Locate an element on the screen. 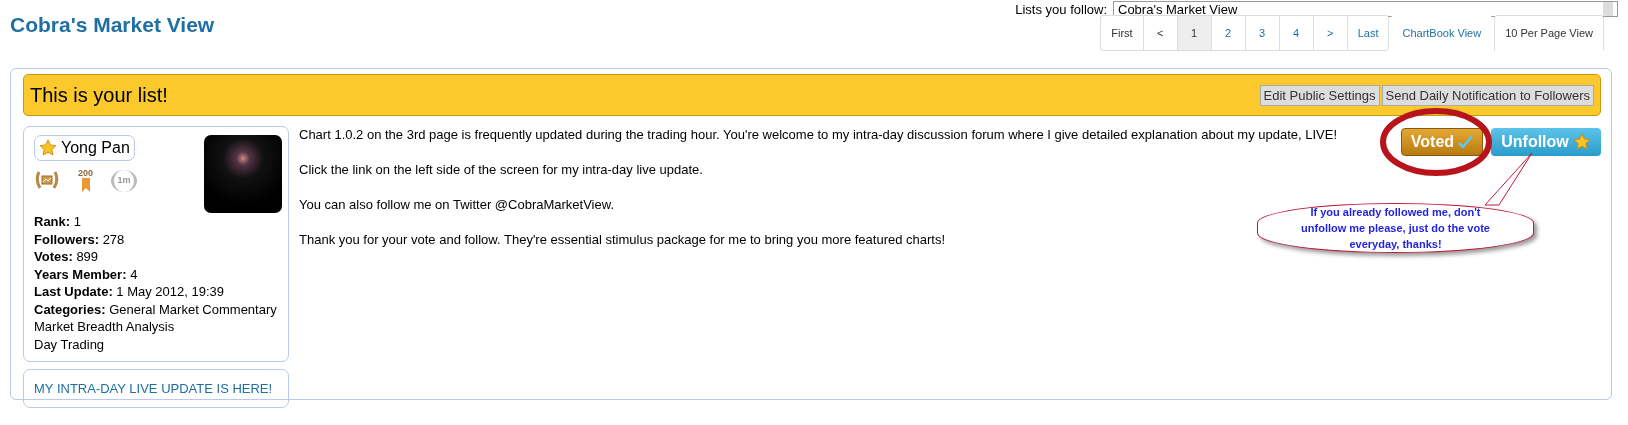  pagination-button: Last is located at coordinates (1368, 33).